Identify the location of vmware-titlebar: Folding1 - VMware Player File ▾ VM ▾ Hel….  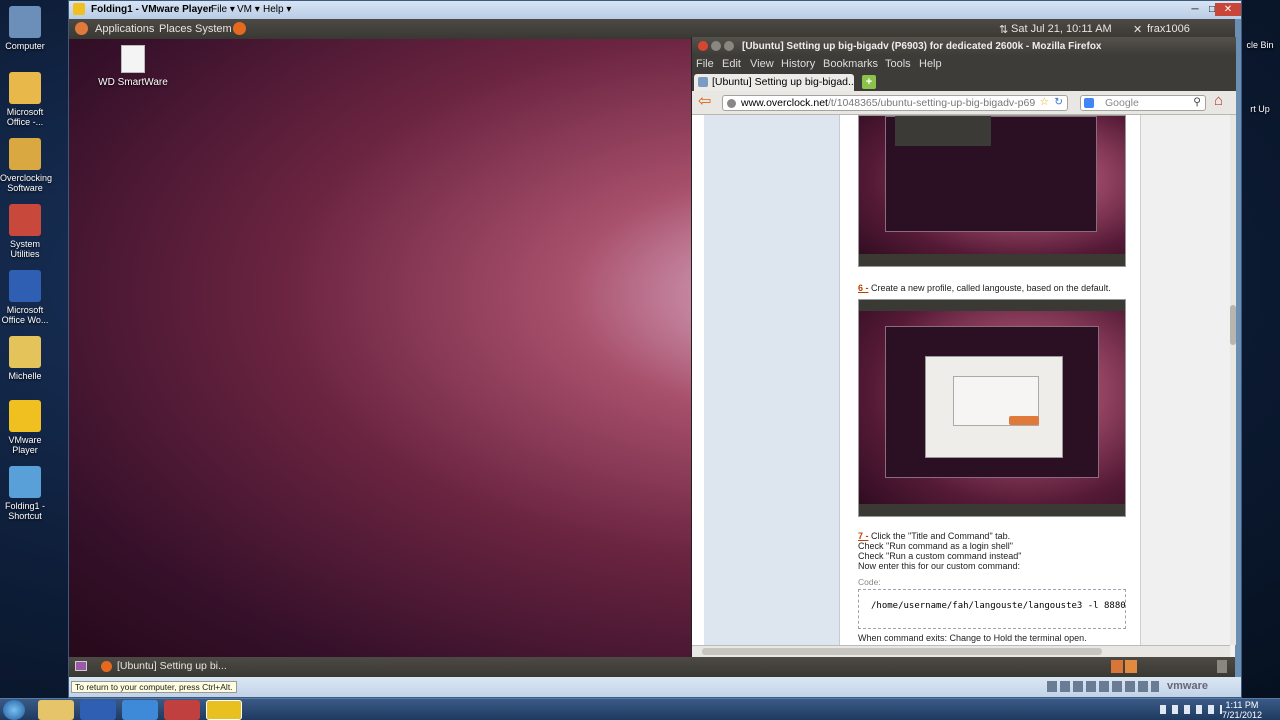
(655, 10).